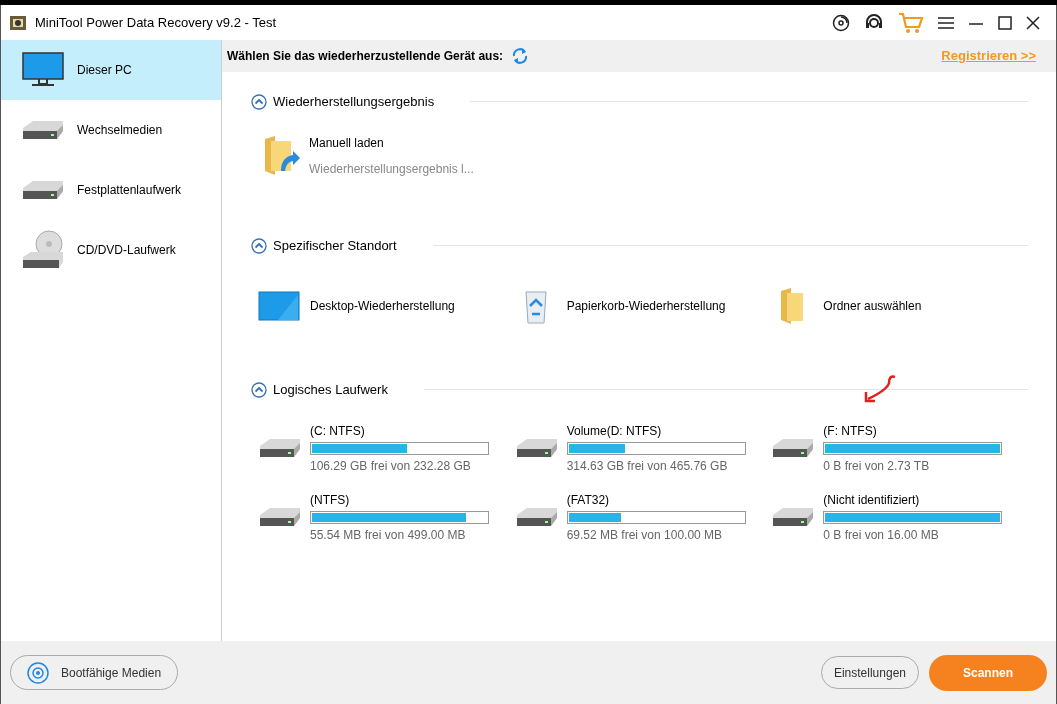 The height and width of the screenshot is (704, 1057). Describe the element at coordinates (391, 466) in the screenshot. I see `drive-capacity: 106.29 GB frei von 232.28 GB` at that location.